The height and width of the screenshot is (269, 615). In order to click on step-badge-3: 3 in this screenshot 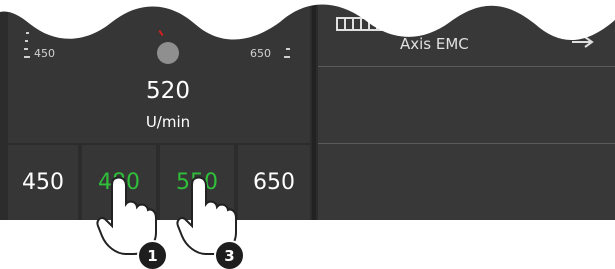, I will do `click(229, 254)`.